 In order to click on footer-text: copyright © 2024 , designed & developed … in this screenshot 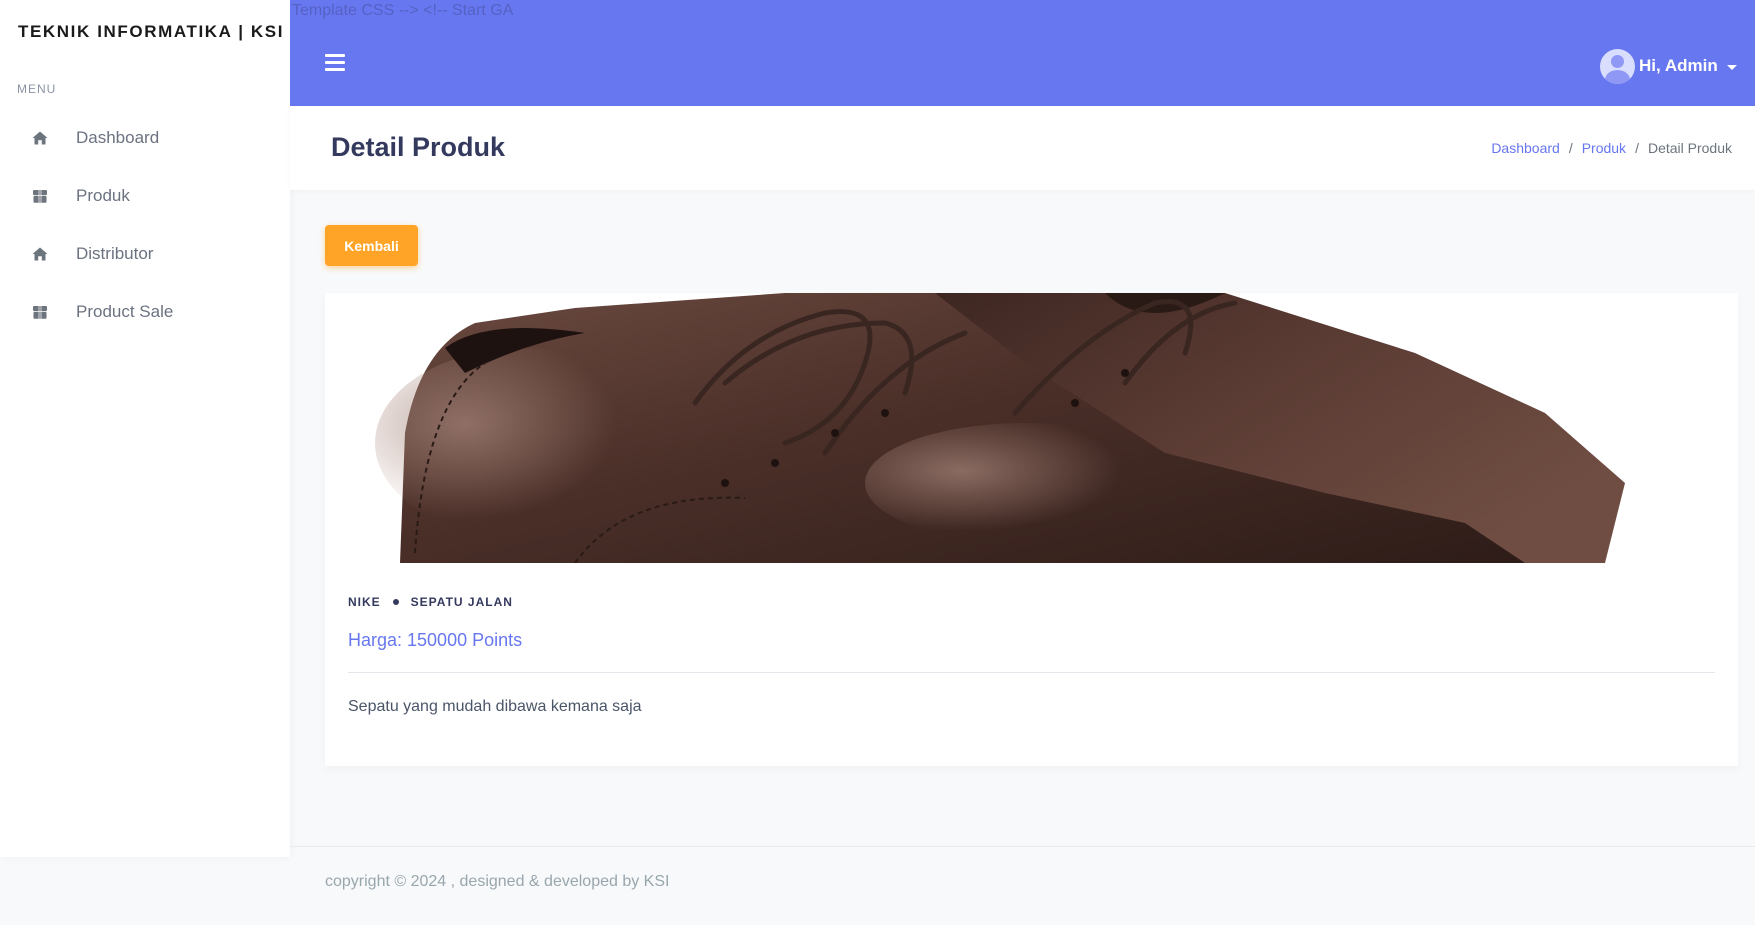, I will do `click(497, 881)`.